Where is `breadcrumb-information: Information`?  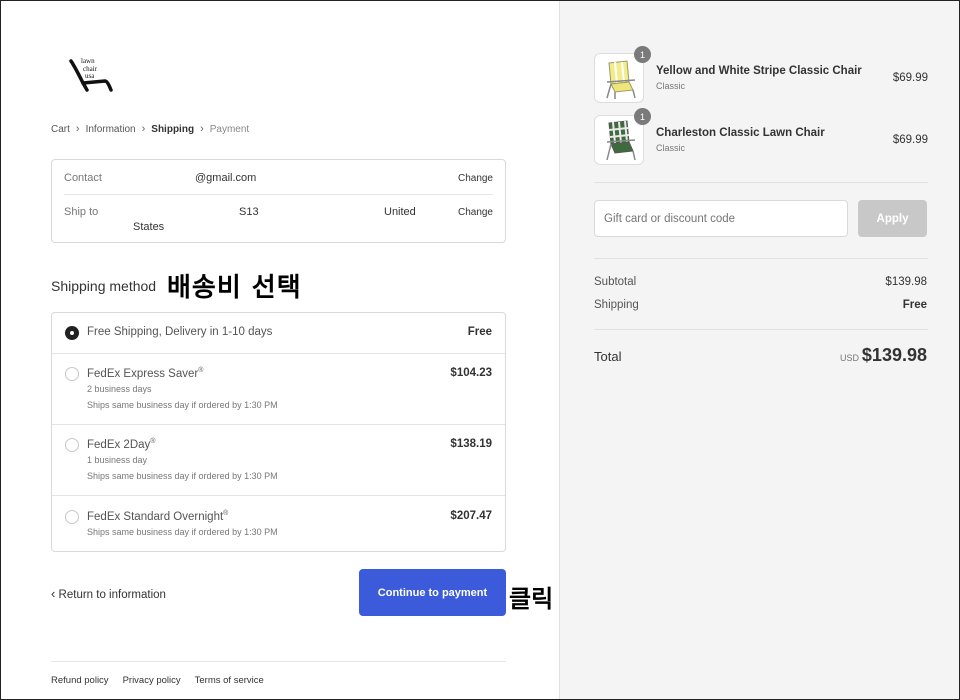
breadcrumb-information: Information is located at coordinates (111, 129).